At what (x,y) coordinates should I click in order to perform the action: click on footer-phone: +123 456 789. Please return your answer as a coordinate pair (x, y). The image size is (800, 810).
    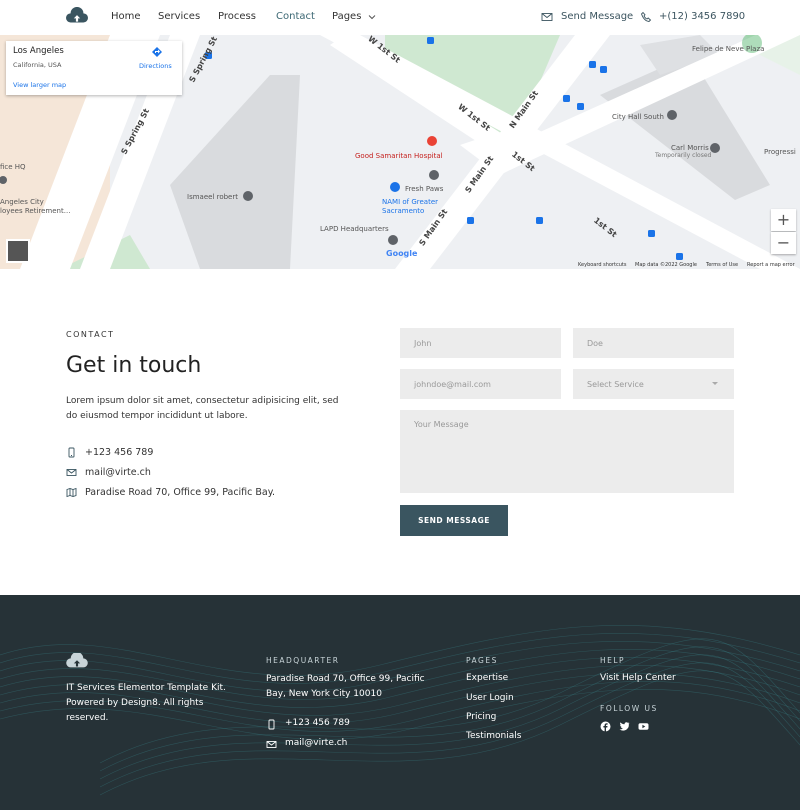
    Looking at the image, I should click on (317, 723).